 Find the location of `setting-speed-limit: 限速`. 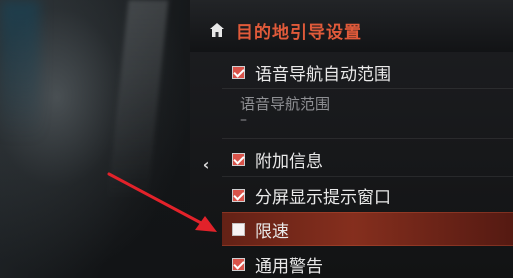

setting-speed-limit: 限速 is located at coordinates (367, 229).